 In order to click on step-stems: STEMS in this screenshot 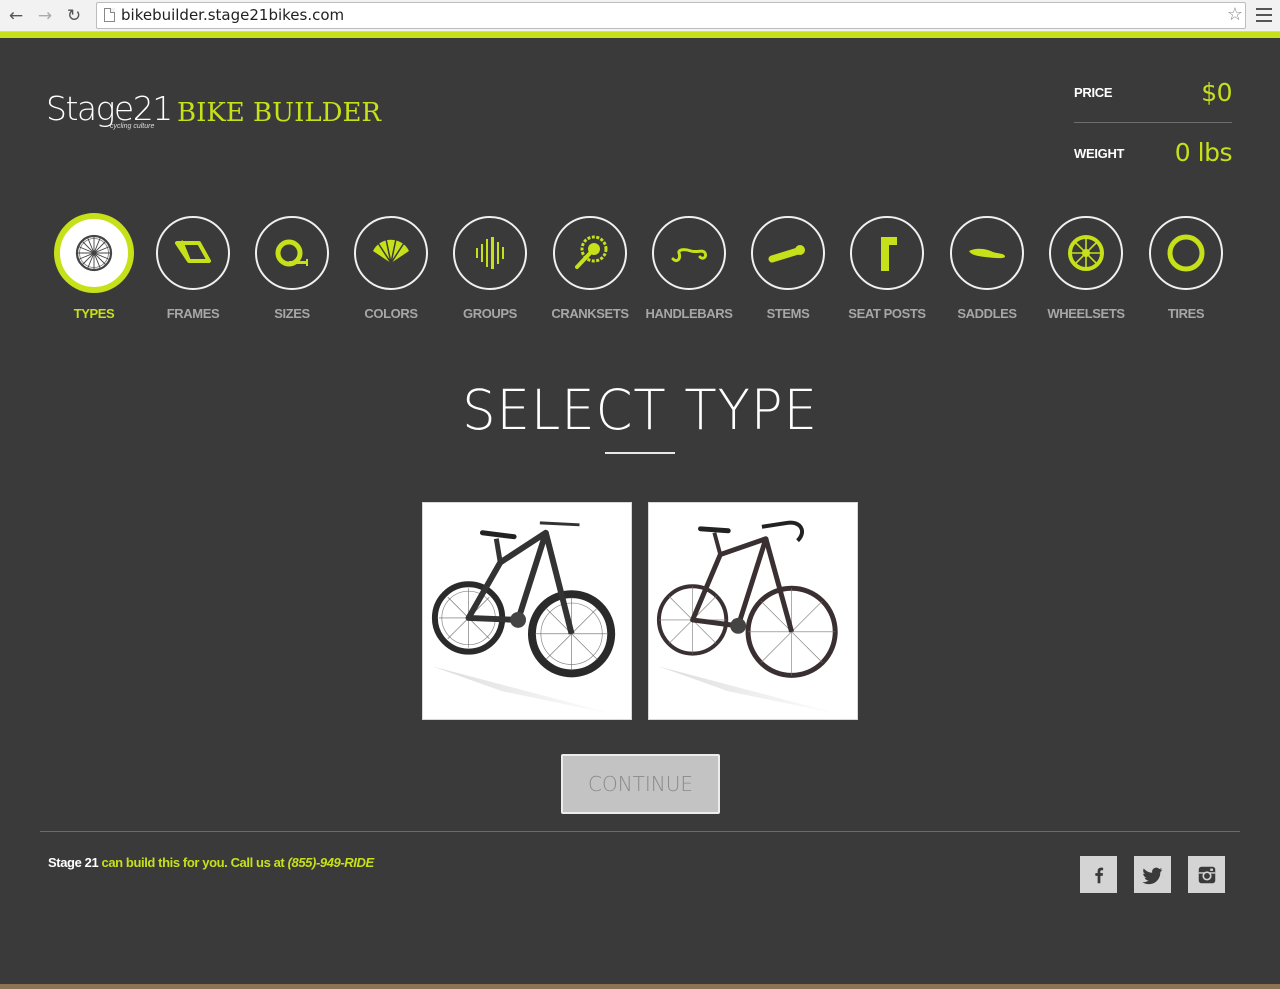, I will do `click(788, 267)`.